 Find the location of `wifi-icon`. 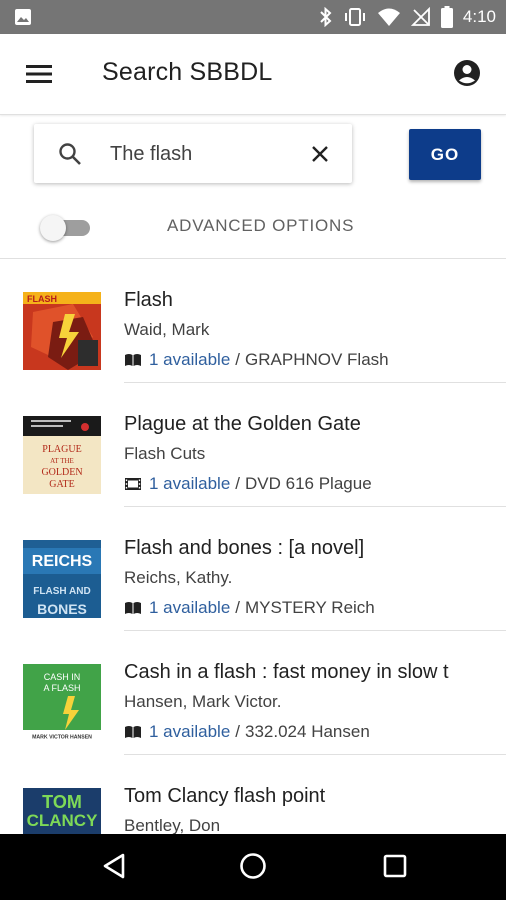

wifi-icon is located at coordinates (388, 17).